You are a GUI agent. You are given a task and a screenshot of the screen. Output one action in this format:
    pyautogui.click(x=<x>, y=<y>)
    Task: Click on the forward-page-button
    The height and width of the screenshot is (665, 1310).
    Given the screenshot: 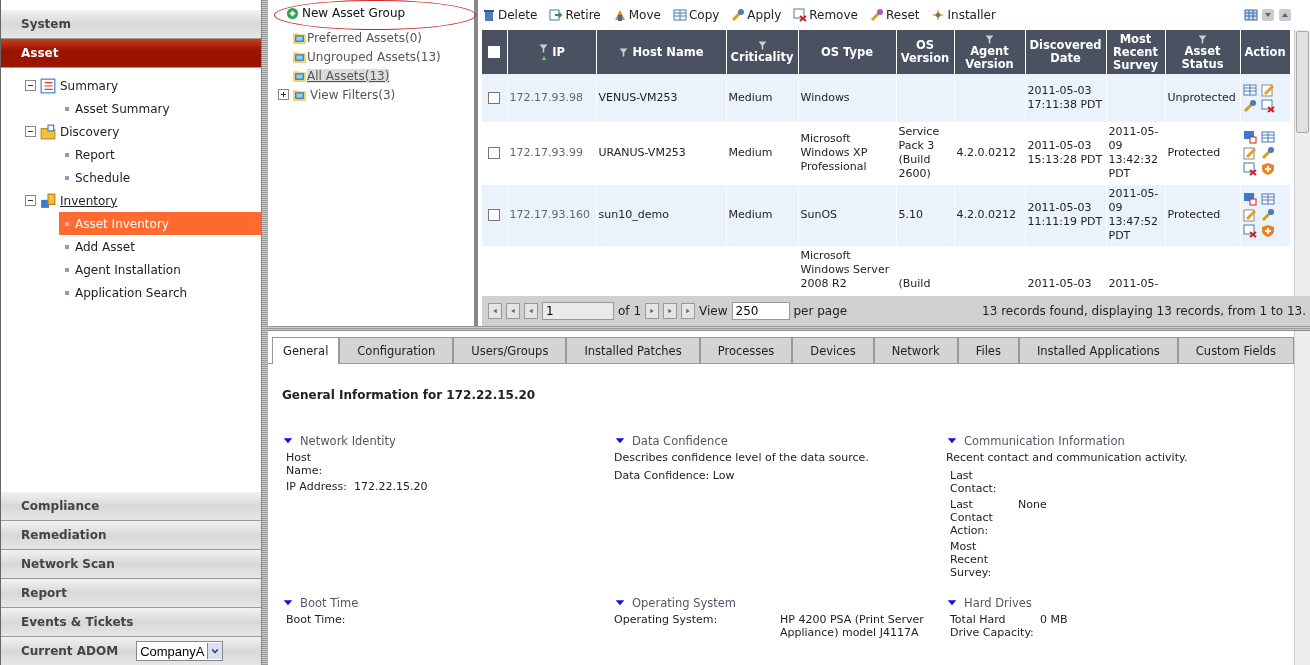 What is the action you would take?
    pyautogui.click(x=670, y=311)
    